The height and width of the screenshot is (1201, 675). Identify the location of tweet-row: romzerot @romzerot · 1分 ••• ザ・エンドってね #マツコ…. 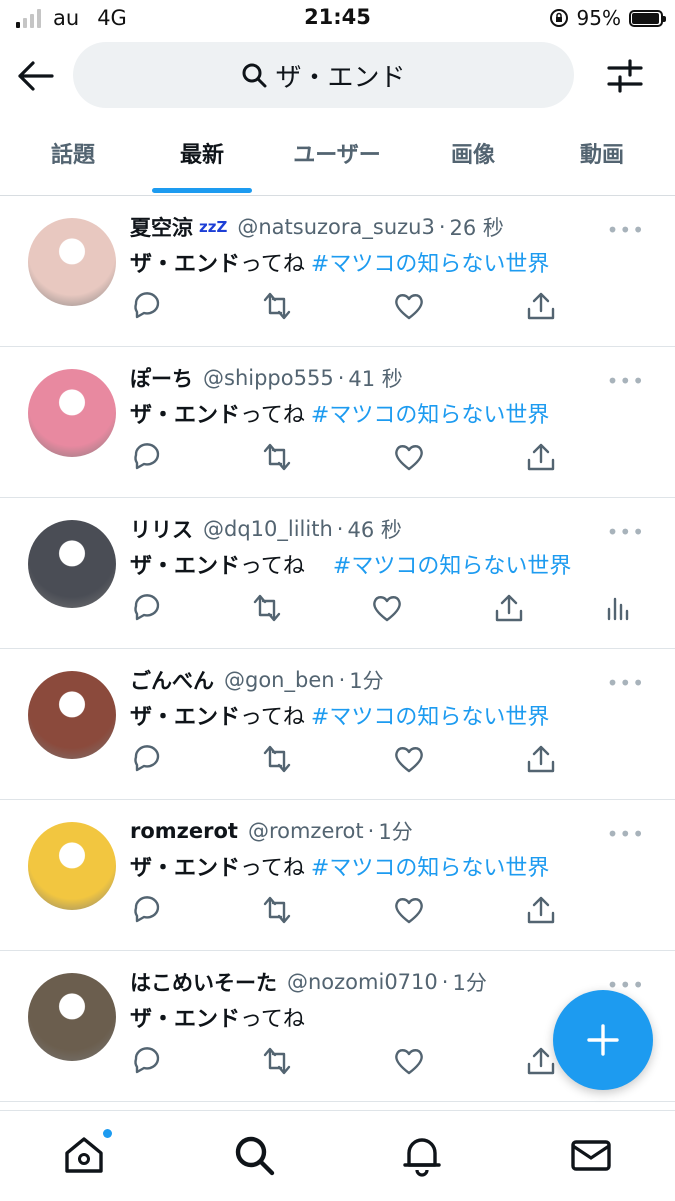
(337, 875).